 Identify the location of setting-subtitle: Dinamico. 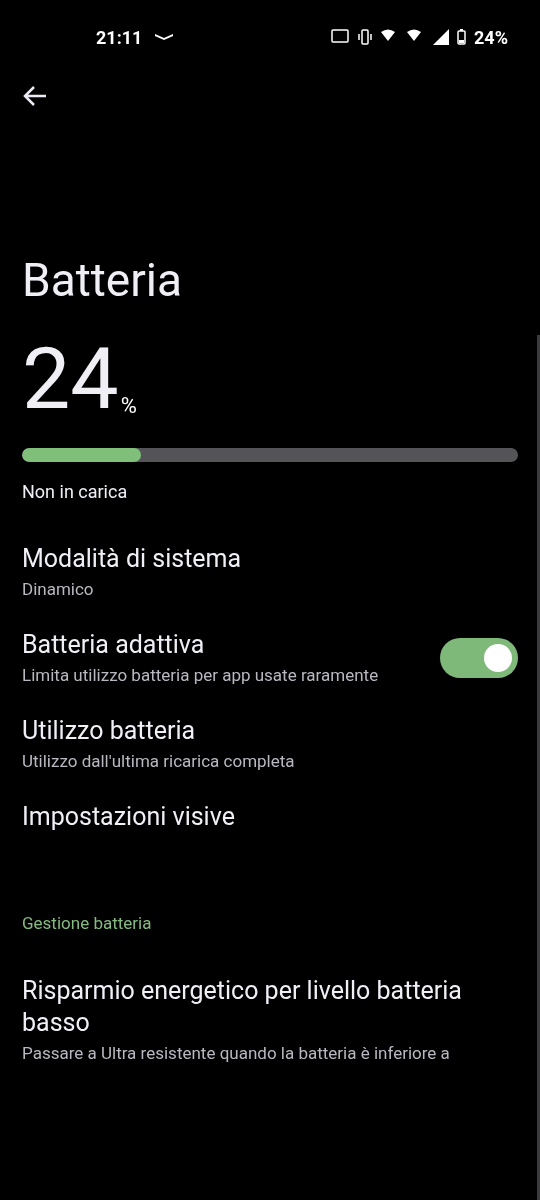
(58, 589).